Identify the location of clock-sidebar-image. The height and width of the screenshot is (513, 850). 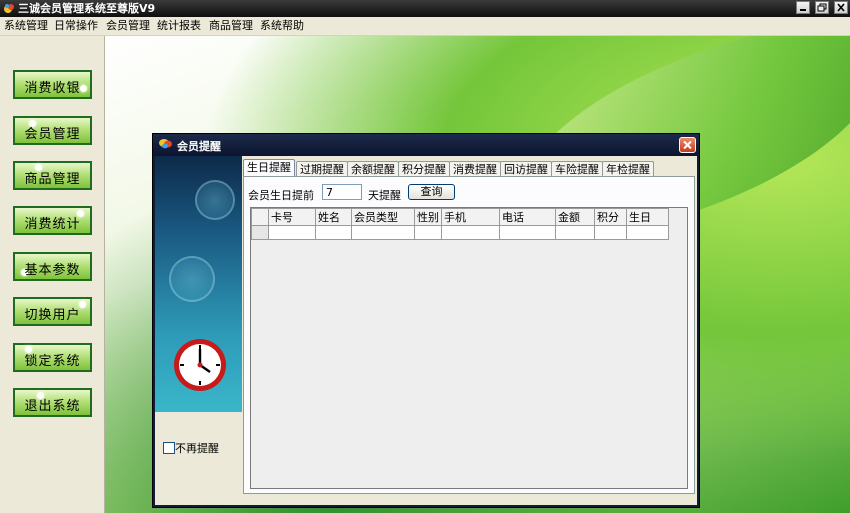
(198, 284).